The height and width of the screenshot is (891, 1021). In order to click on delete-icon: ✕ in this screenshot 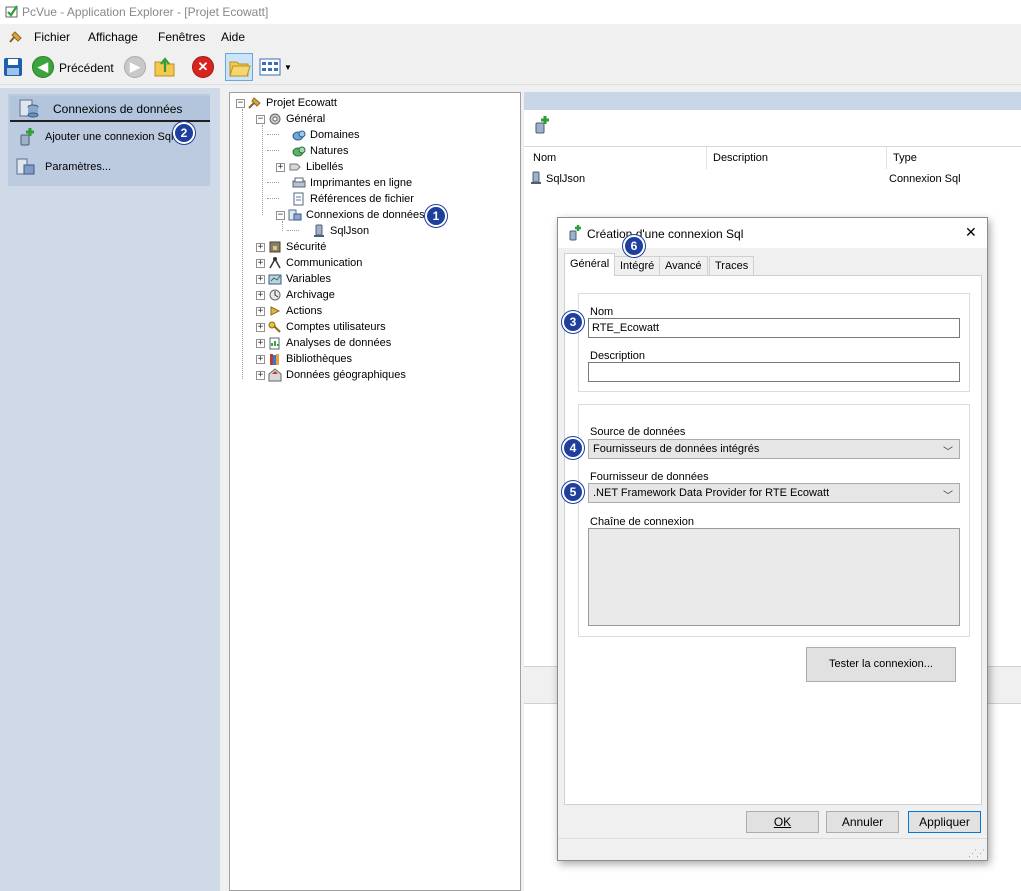, I will do `click(203, 67)`.